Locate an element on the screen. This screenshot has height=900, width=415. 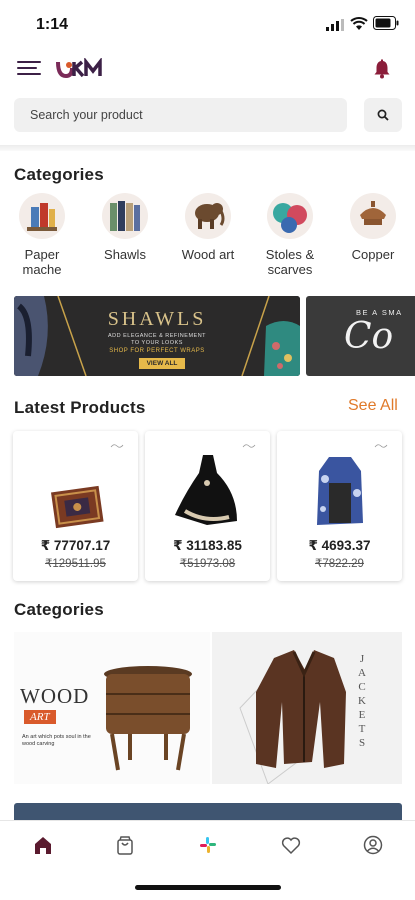
slack-icon is located at coordinates (208, 845).